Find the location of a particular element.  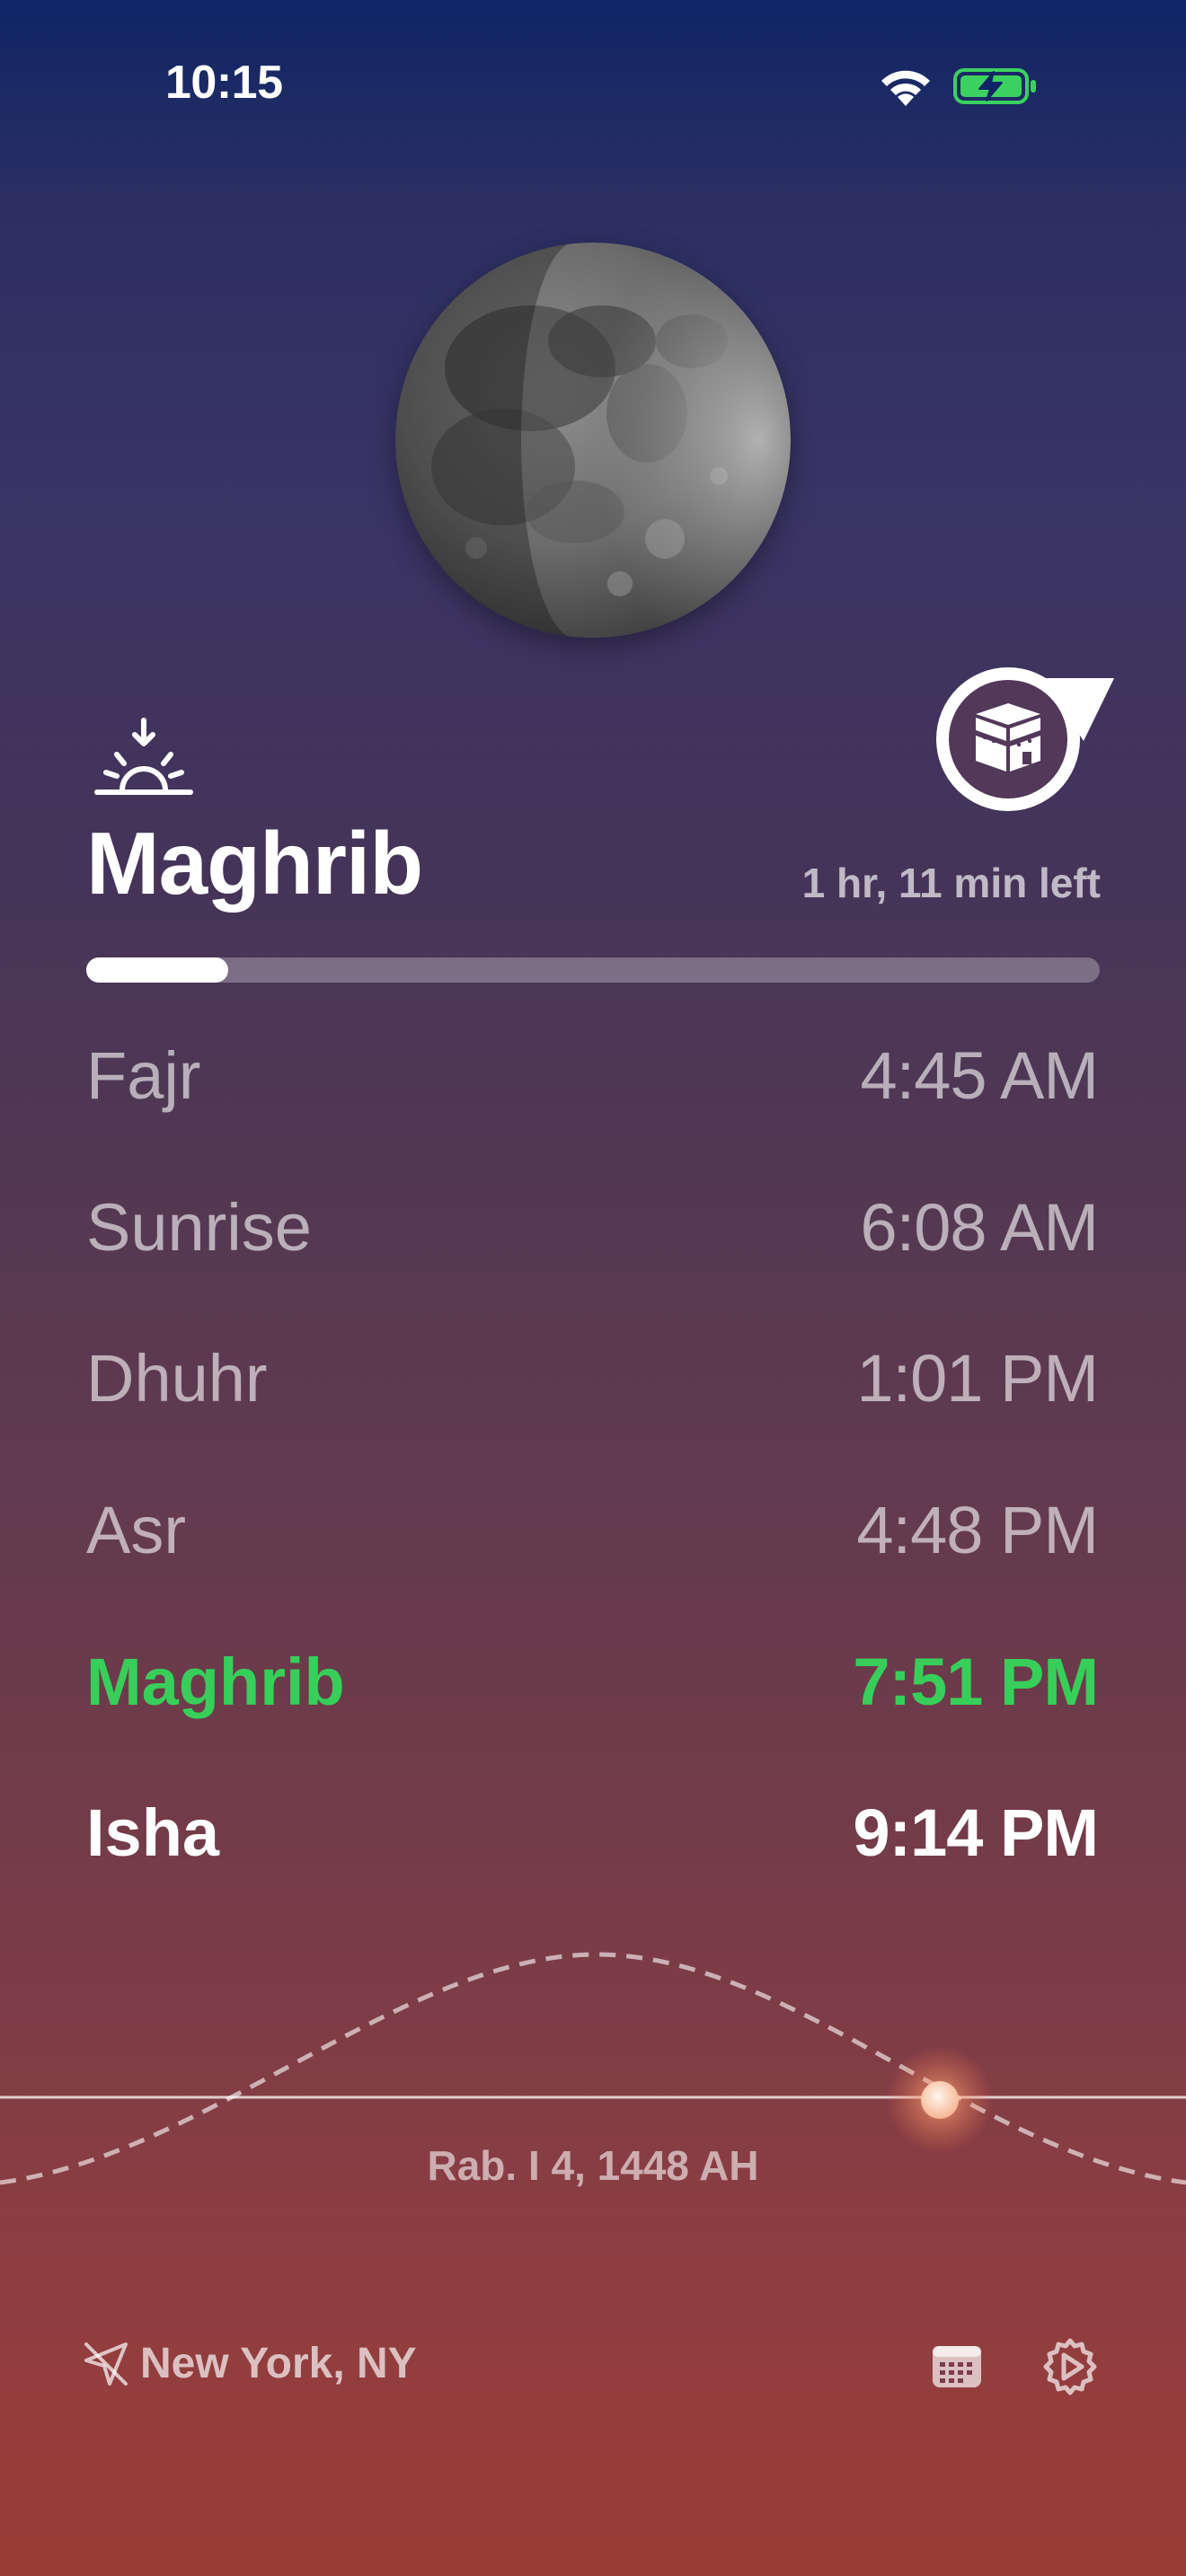

prayer-name: Maghrib is located at coordinates (215, 1681).